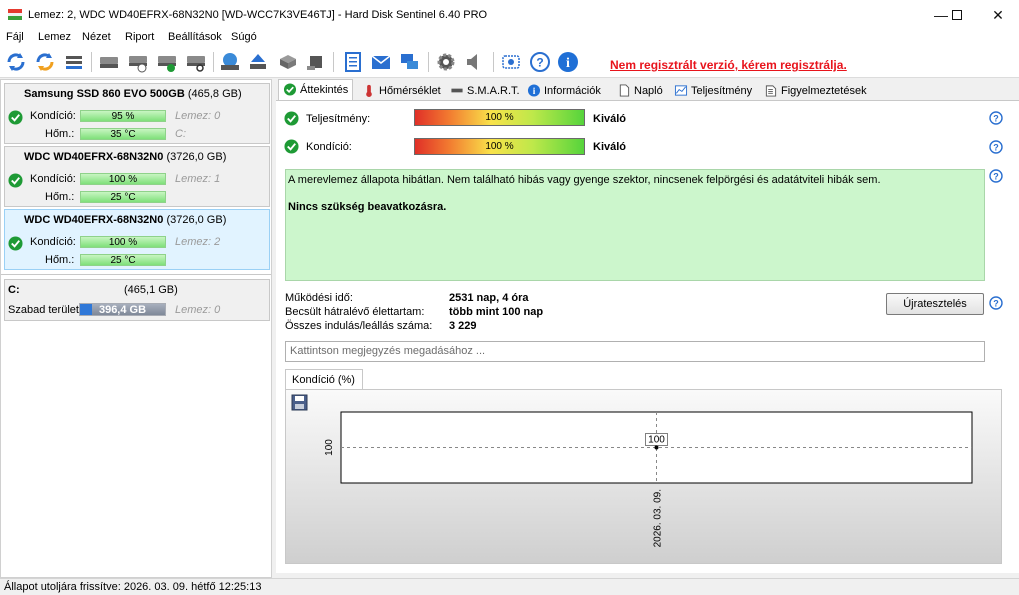 This screenshot has width=1019, height=595. I want to click on x-tick-label: 2026. 03. 09., so click(658, 518).